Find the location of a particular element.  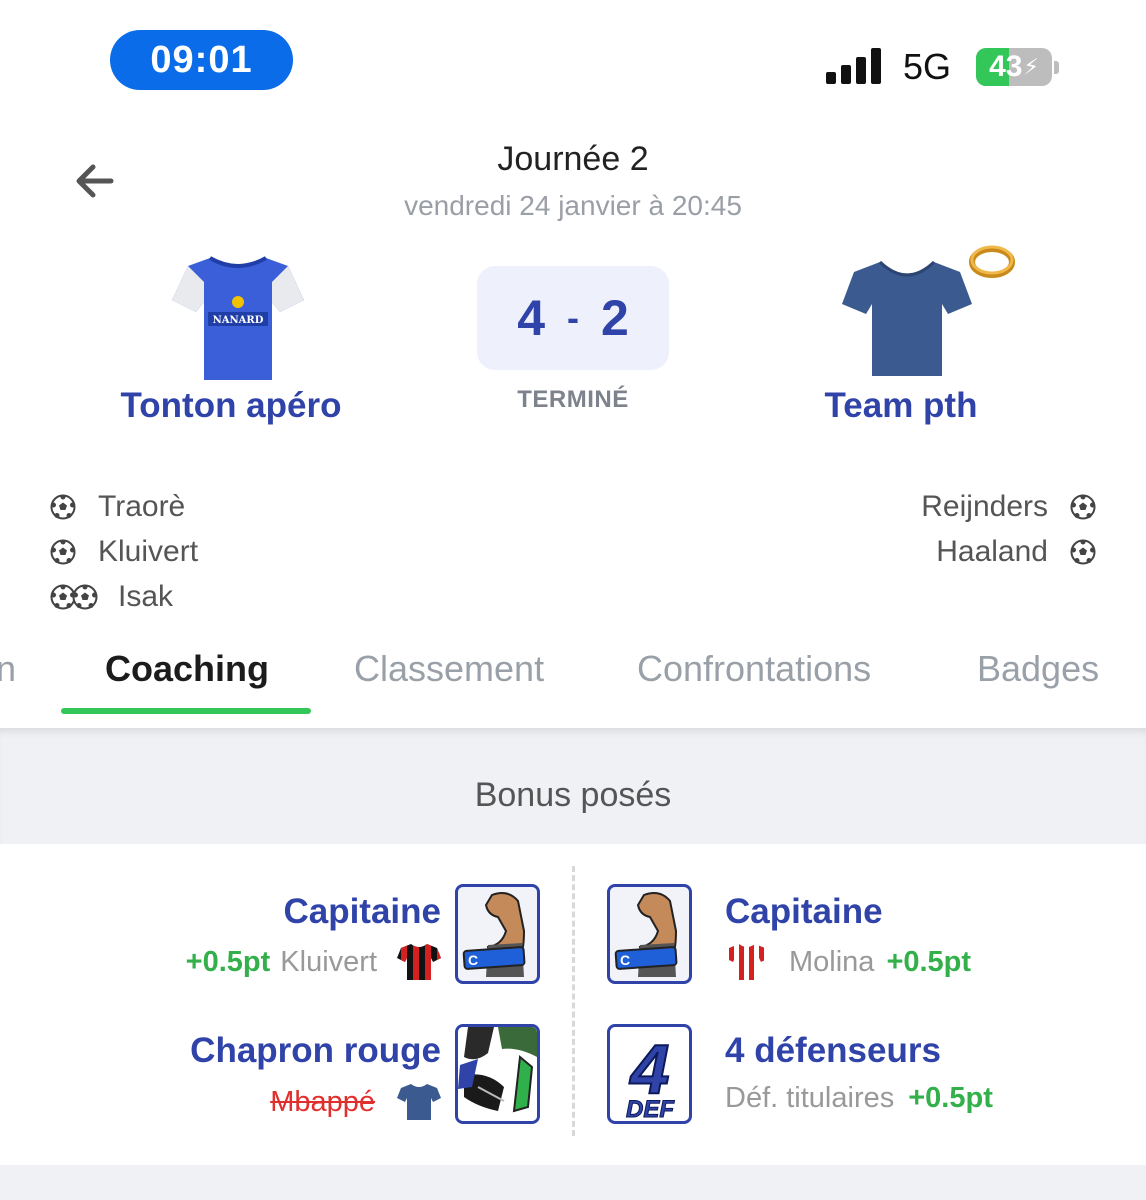

active-tab-indicator is located at coordinates (186, 711).